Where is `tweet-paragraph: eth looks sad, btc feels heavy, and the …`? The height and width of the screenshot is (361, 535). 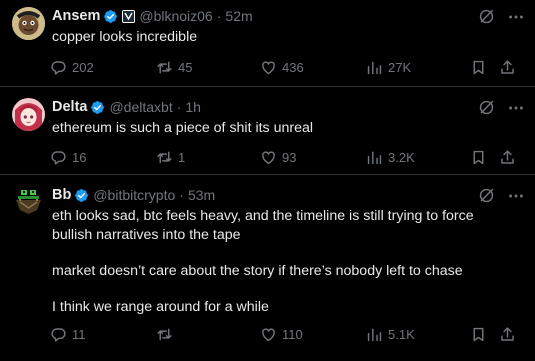 tweet-paragraph: eth looks sad, btc feels heavy, and the … is located at coordinates (263, 225).